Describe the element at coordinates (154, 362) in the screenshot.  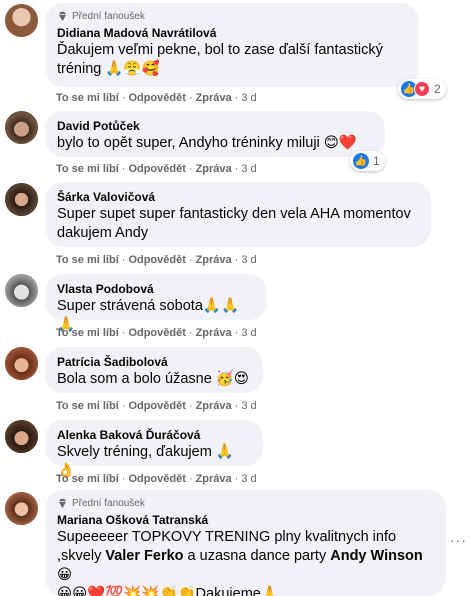
I see `comment-author: Patrícia Šadibolová` at that location.